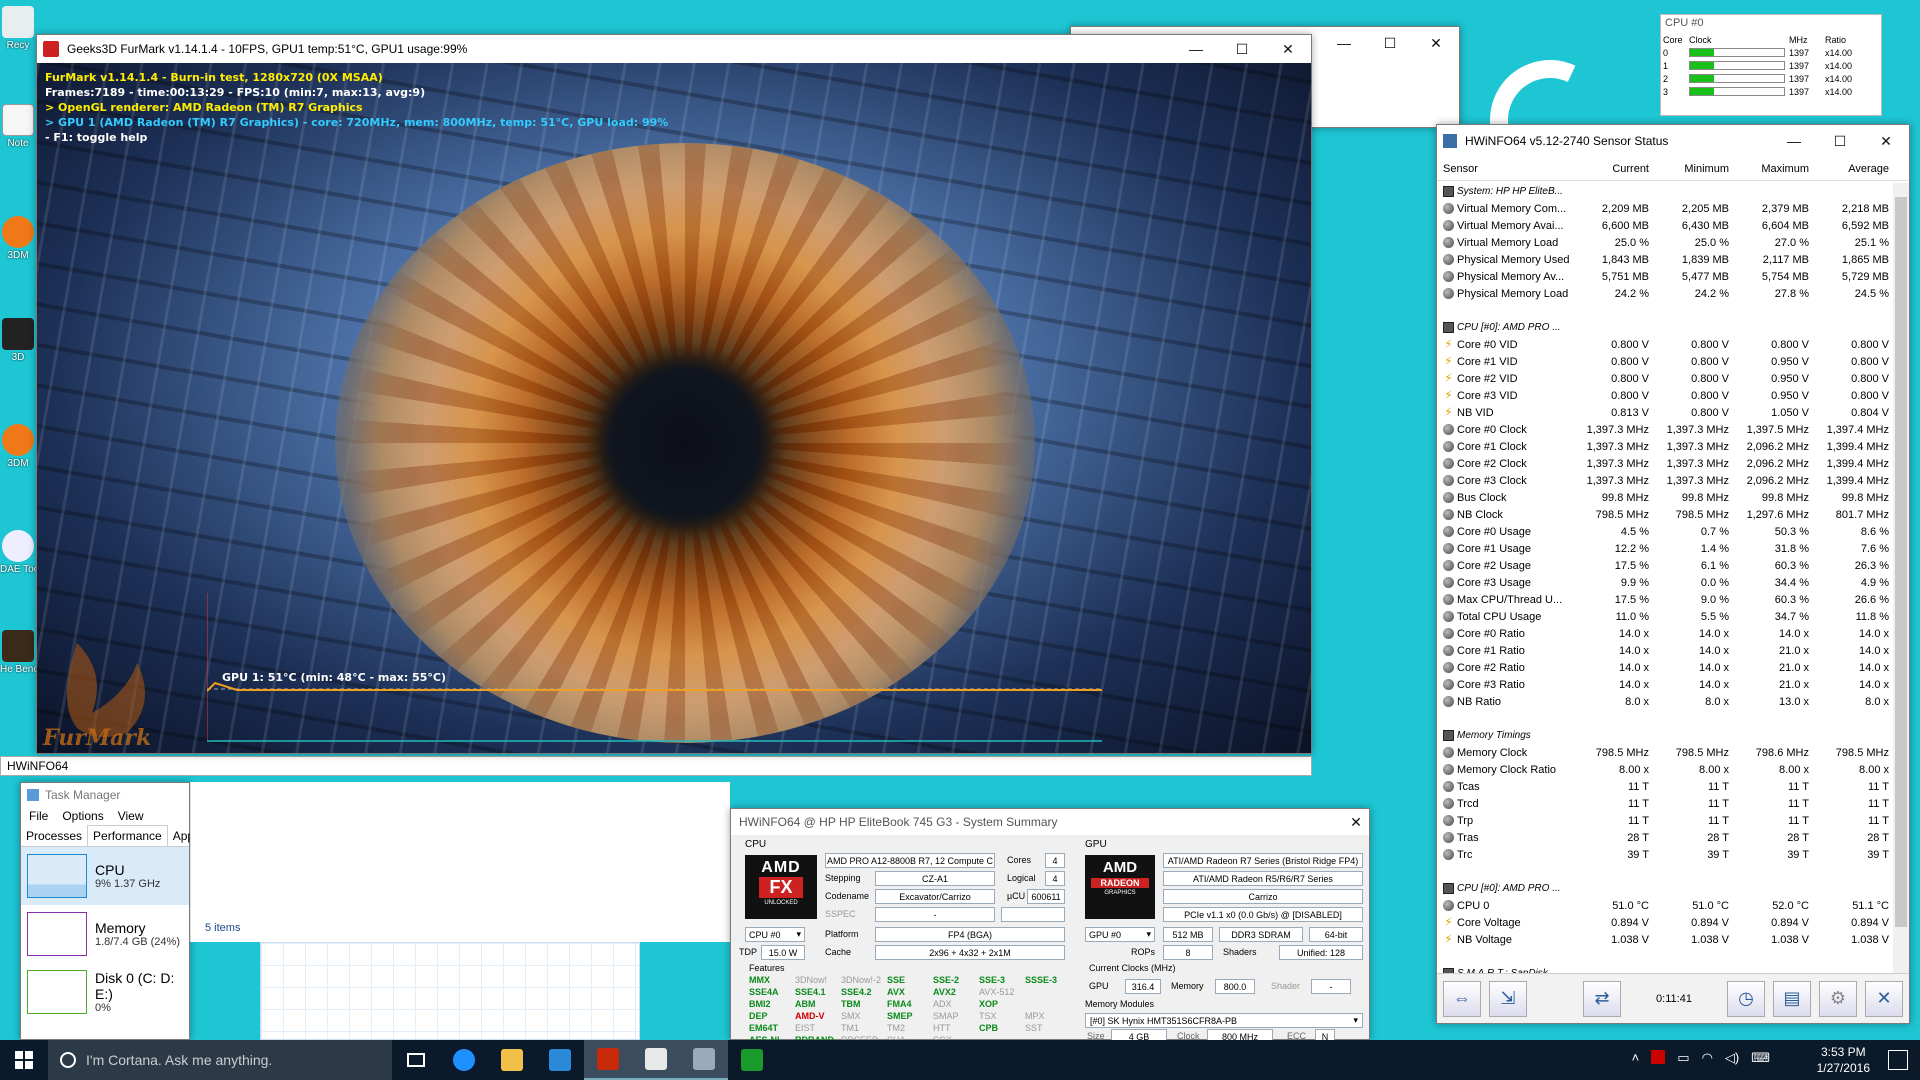 The image size is (1920, 1080). What do you see at coordinates (1666, 565) in the screenshot?
I see `sensor-row: Core #2 Usage 17.5 % 6.1 % 60.3 % 26.3 %` at bounding box center [1666, 565].